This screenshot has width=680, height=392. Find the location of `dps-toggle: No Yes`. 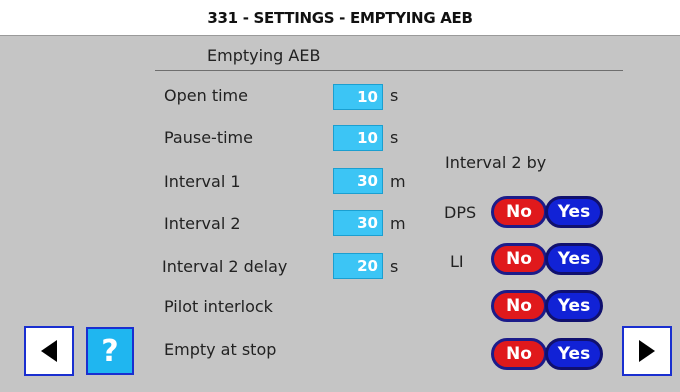

dps-toggle: No Yes is located at coordinates (547, 212).